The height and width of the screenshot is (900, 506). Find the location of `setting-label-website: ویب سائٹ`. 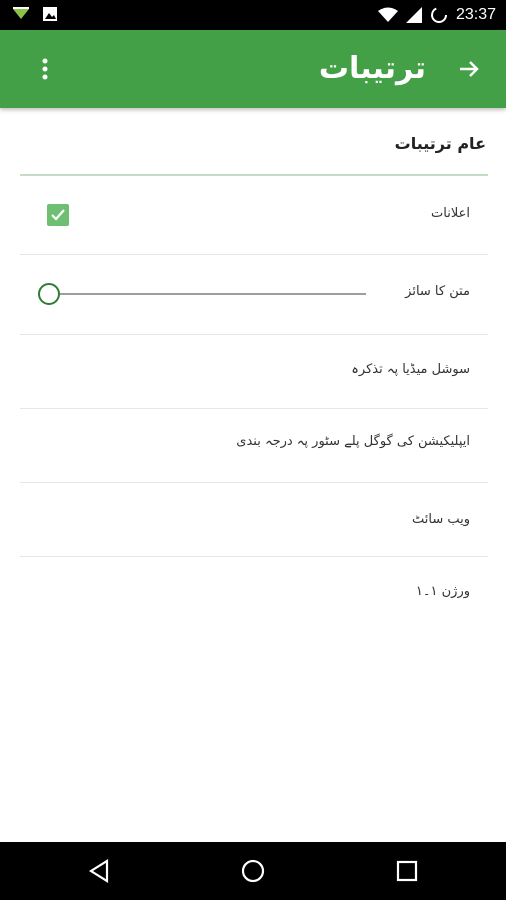

setting-label-website: ویب سائٹ is located at coordinates (440, 519).